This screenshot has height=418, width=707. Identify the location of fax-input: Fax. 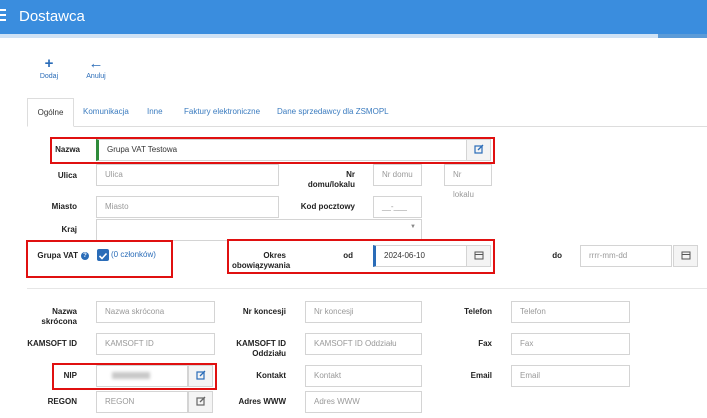
(570, 344).